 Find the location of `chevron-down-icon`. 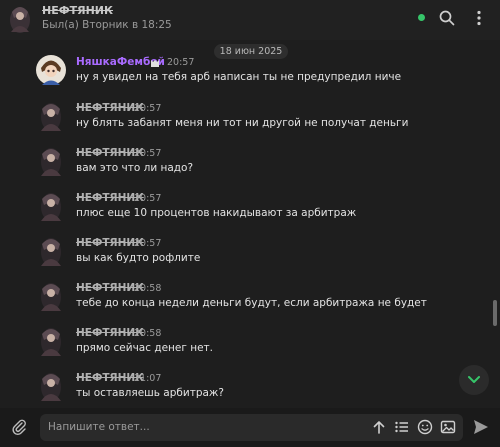

chevron-down-icon is located at coordinates (474, 379).